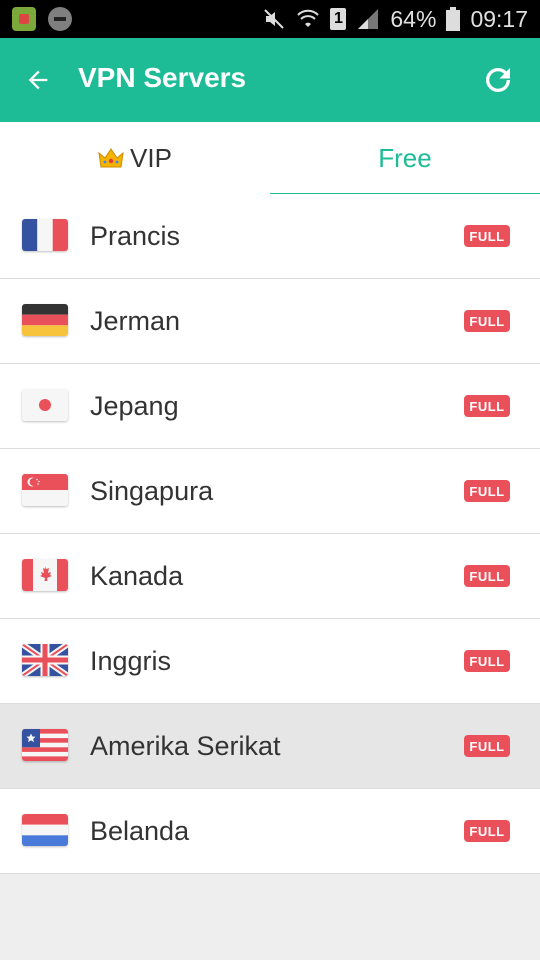  Describe the element at coordinates (413, 18) in the screenshot. I see `battery-percent: 64%` at that location.